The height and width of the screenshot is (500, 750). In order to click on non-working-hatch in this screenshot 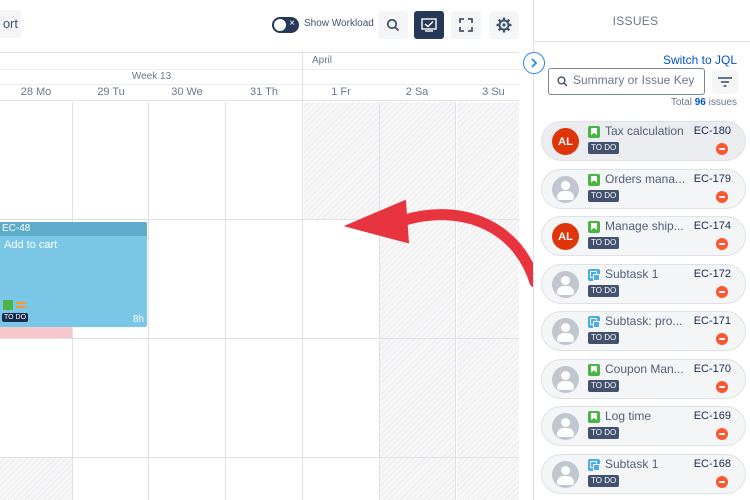, I will do `click(36, 479)`.